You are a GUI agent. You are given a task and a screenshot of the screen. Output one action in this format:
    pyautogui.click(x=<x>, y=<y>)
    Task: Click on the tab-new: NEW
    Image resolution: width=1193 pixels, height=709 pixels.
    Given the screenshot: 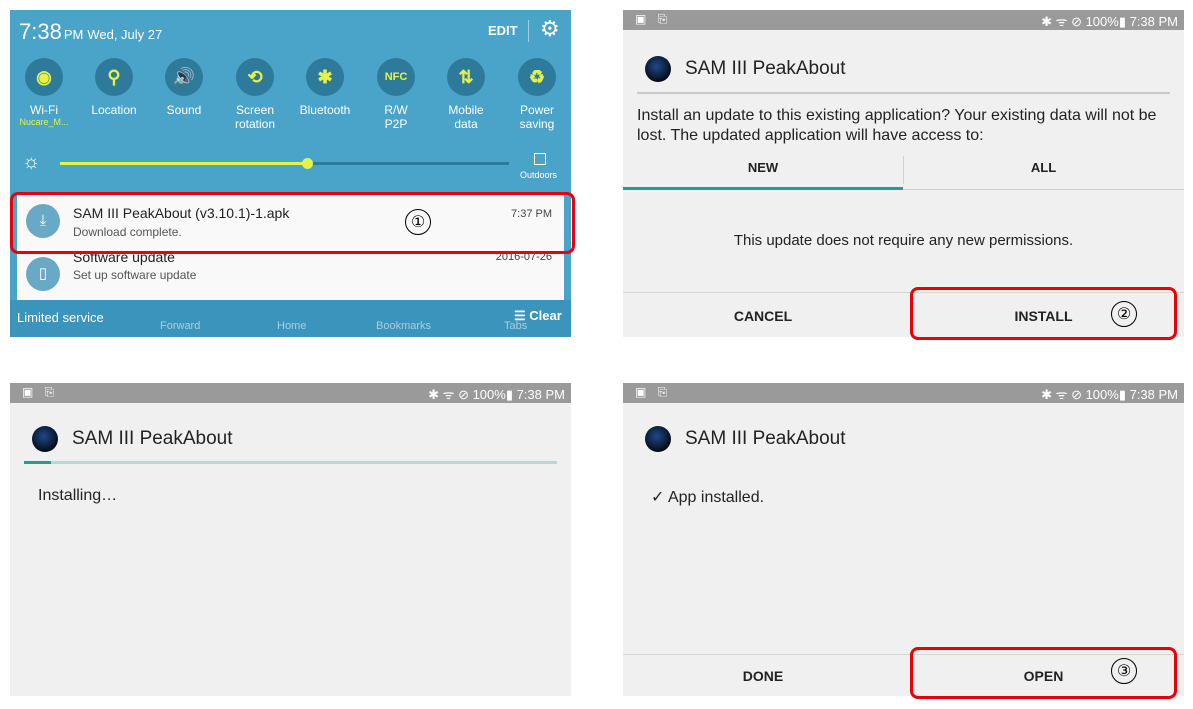 What is the action you would take?
    pyautogui.click(x=763, y=171)
    